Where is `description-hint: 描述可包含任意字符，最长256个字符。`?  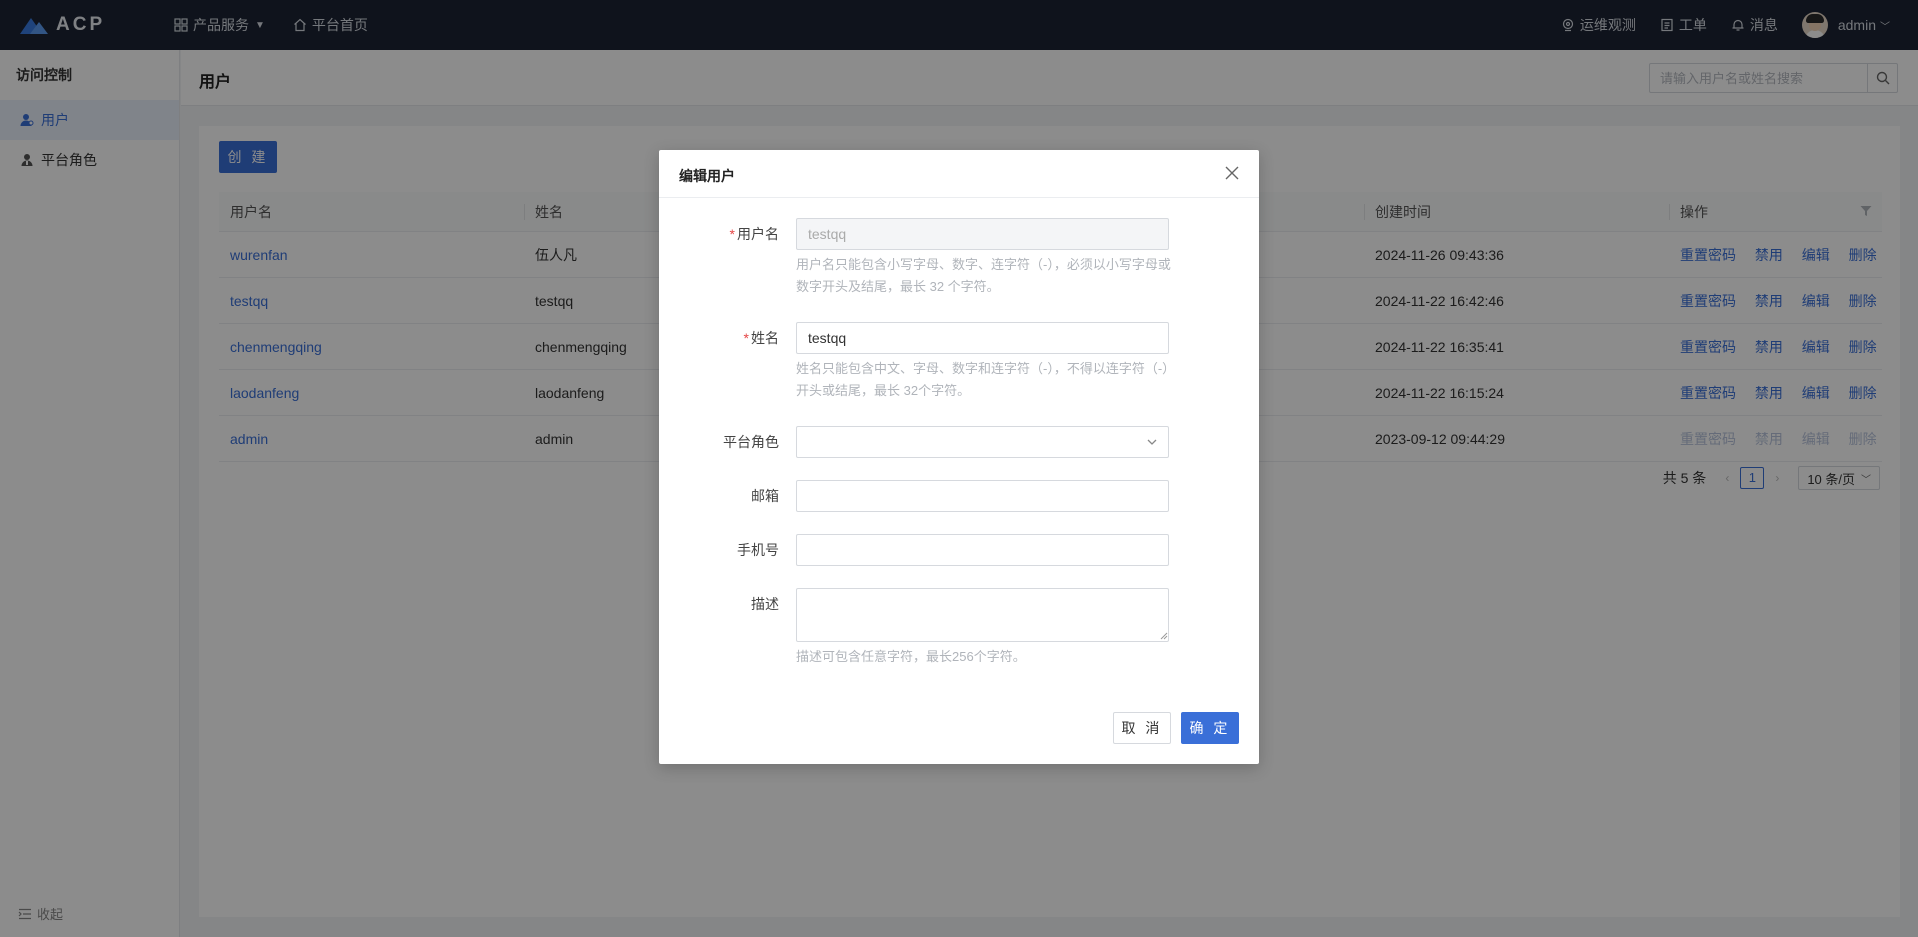
description-hint: 描述可包含任意字符，最长256个字符。 is located at coordinates (911, 656).